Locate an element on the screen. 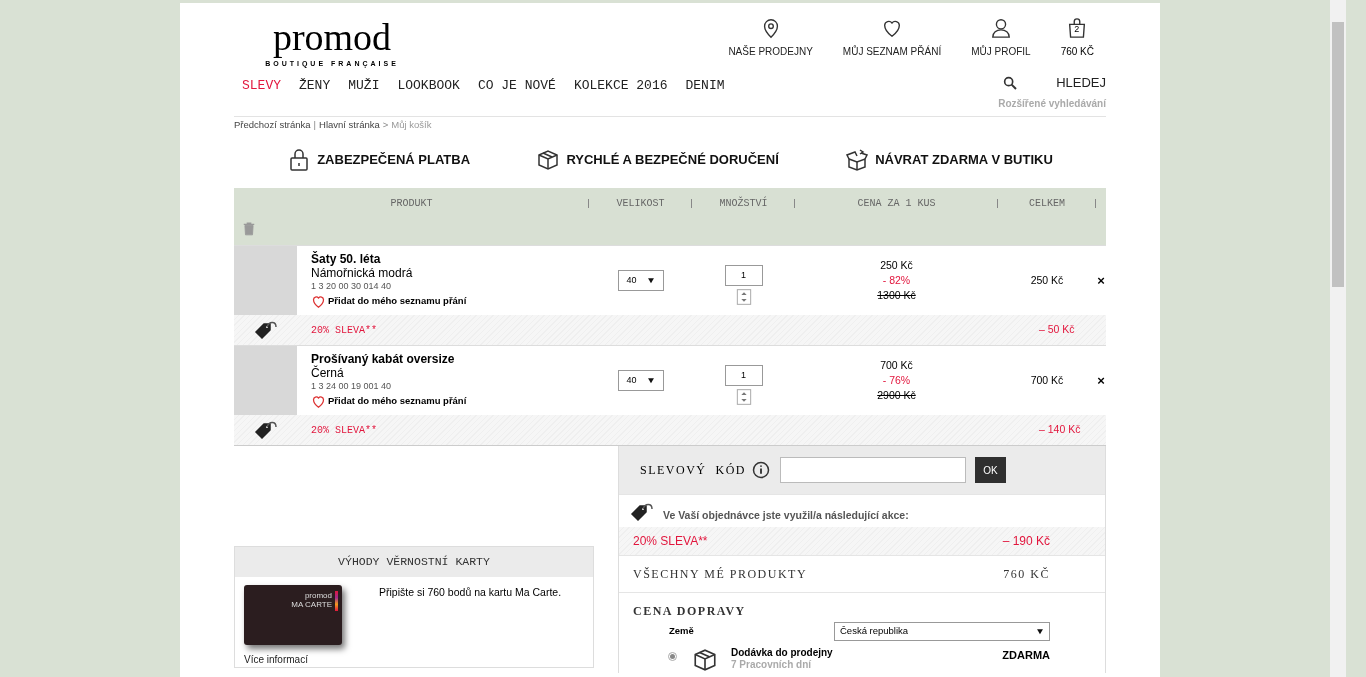 This screenshot has height=677, width=1366. search-link: HLEDEJ is located at coordinates (1081, 83).